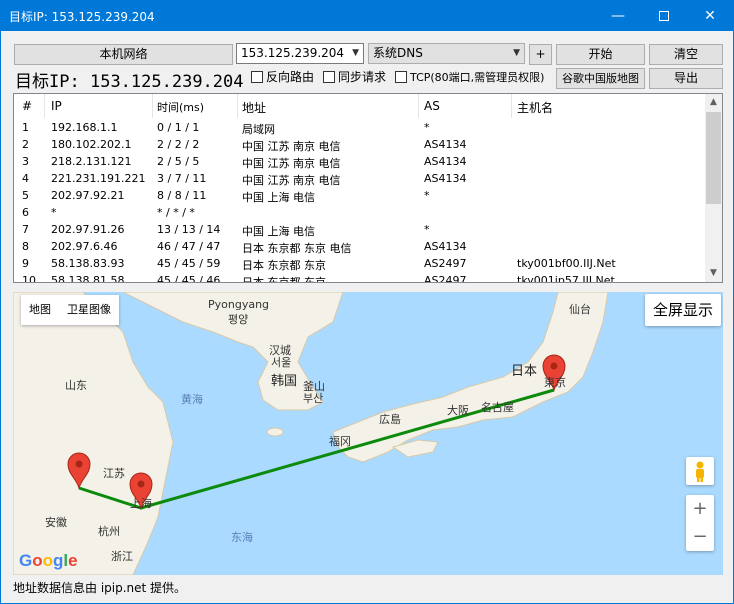 Image resolution: width=734 pixels, height=604 pixels. I want to click on cell-as: AS4134, so click(445, 178).